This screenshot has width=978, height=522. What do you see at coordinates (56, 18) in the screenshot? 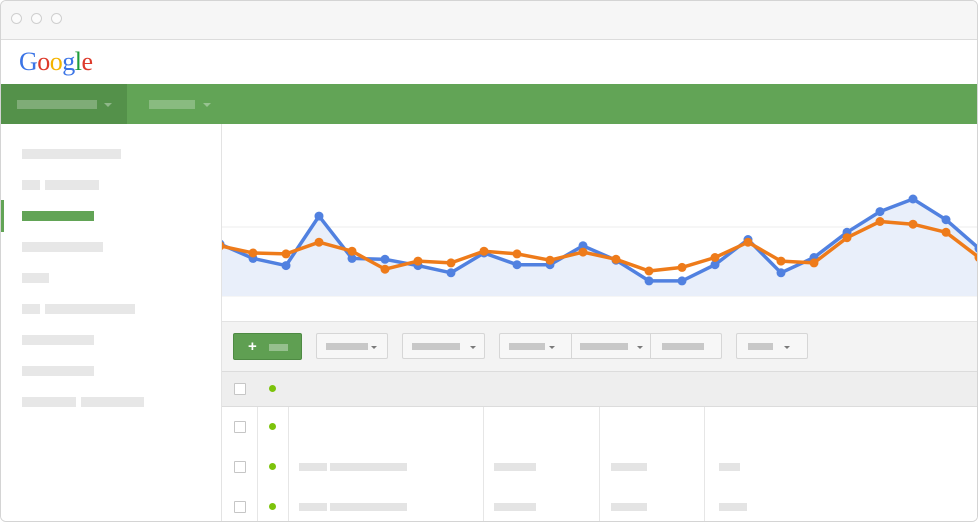
I see `zoom-window-button` at bounding box center [56, 18].